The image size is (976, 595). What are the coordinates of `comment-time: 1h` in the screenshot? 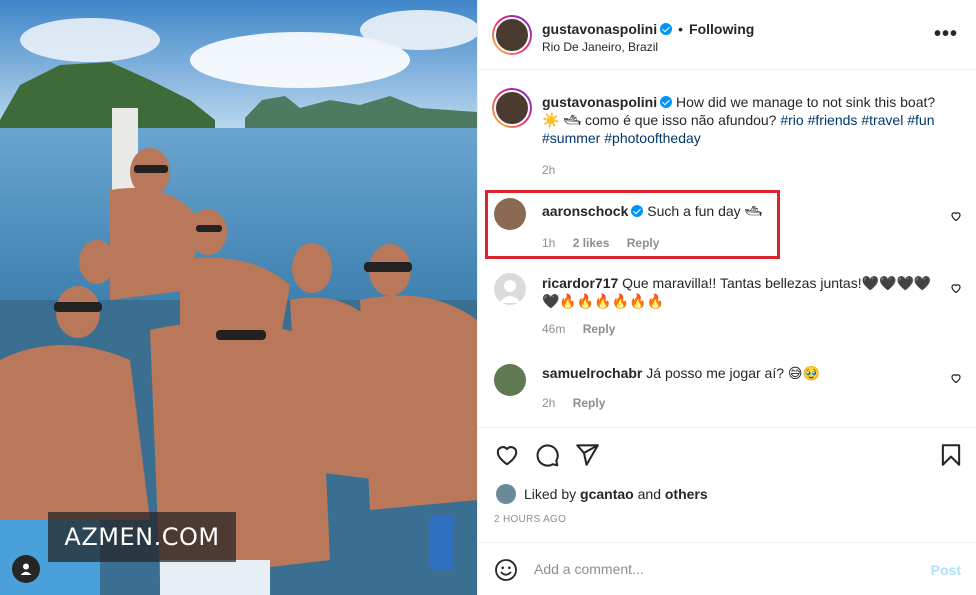 It's located at (548, 243).